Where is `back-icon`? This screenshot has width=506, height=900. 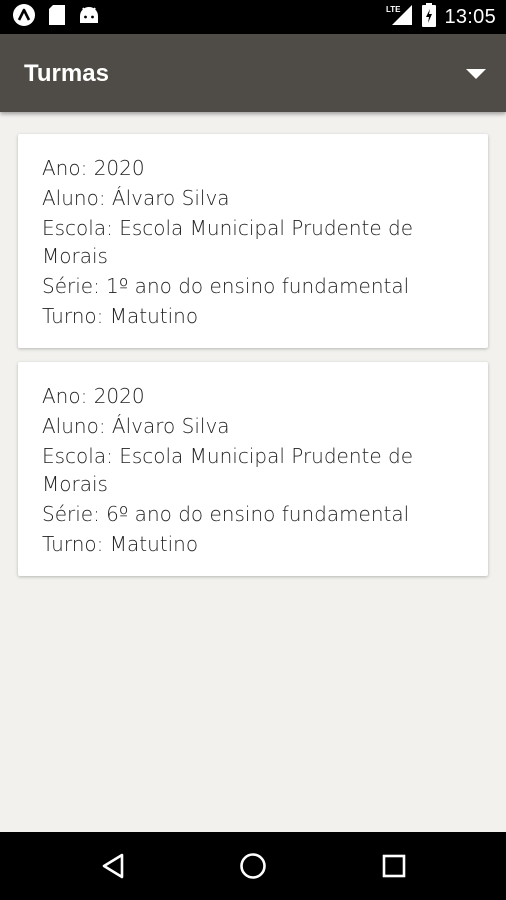
back-icon is located at coordinates (113, 866).